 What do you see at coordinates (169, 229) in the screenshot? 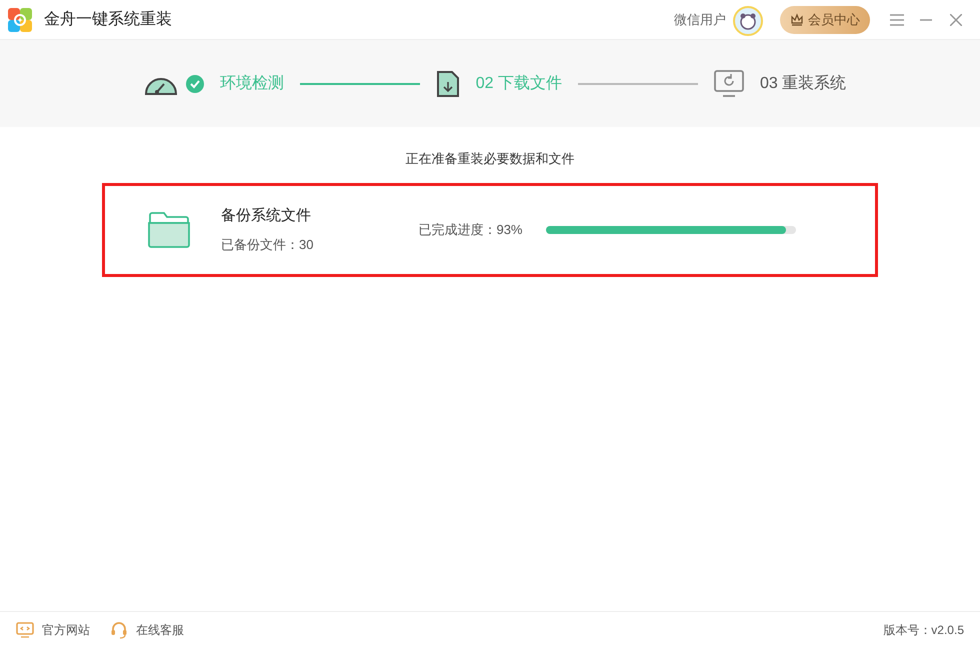
I see `folder-icon` at bounding box center [169, 229].